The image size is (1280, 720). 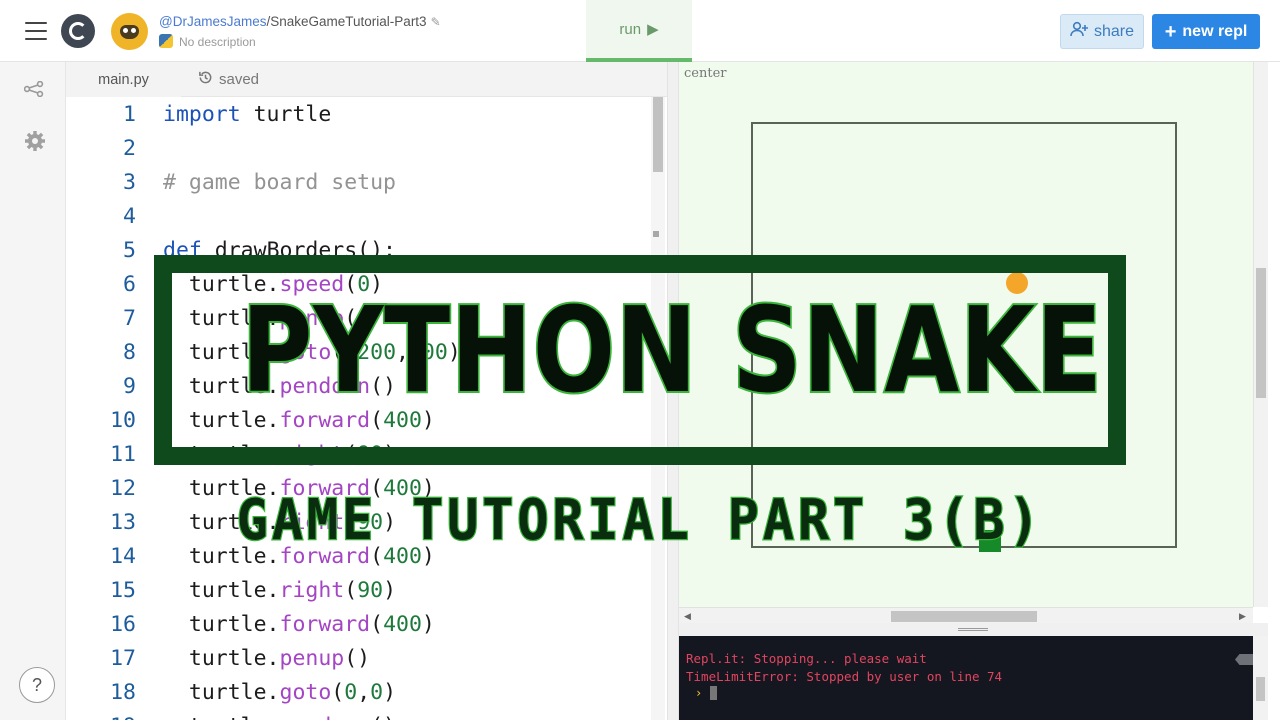 What do you see at coordinates (123, 692) in the screenshot?
I see `line-number: 18` at bounding box center [123, 692].